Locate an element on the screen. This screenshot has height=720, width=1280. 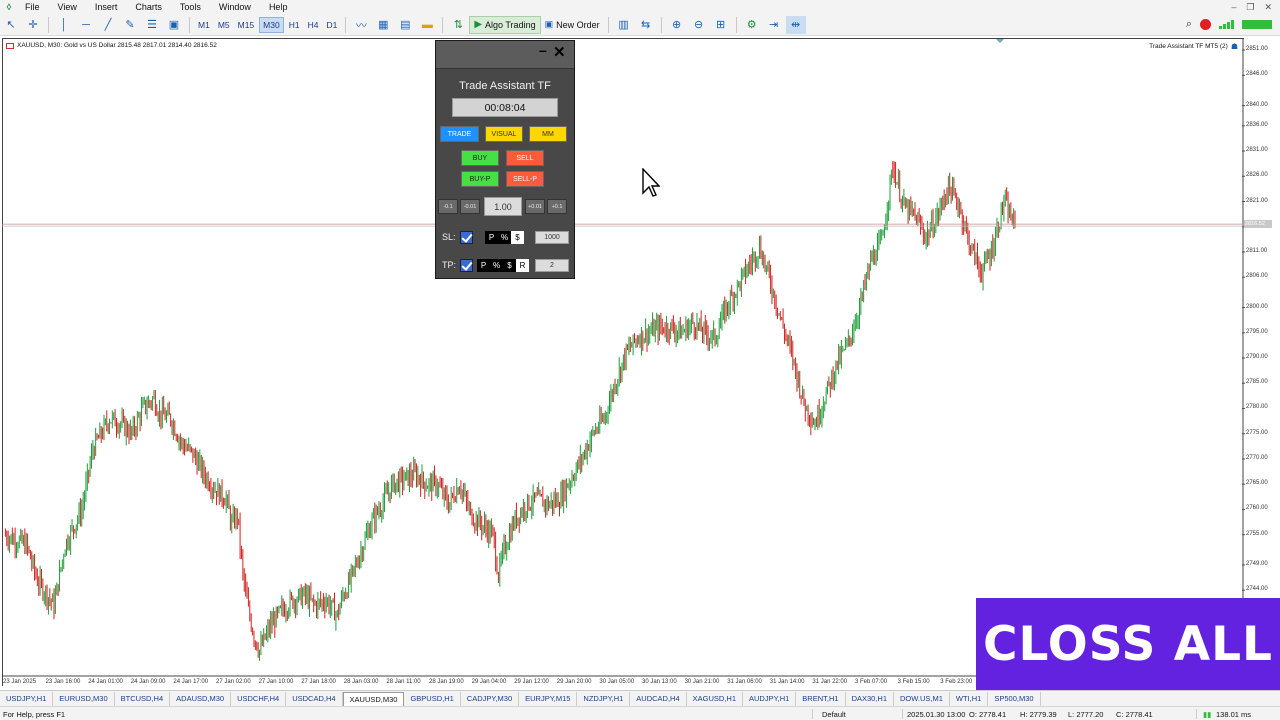
lot-size-input: 1.00 is located at coordinates (503, 206).